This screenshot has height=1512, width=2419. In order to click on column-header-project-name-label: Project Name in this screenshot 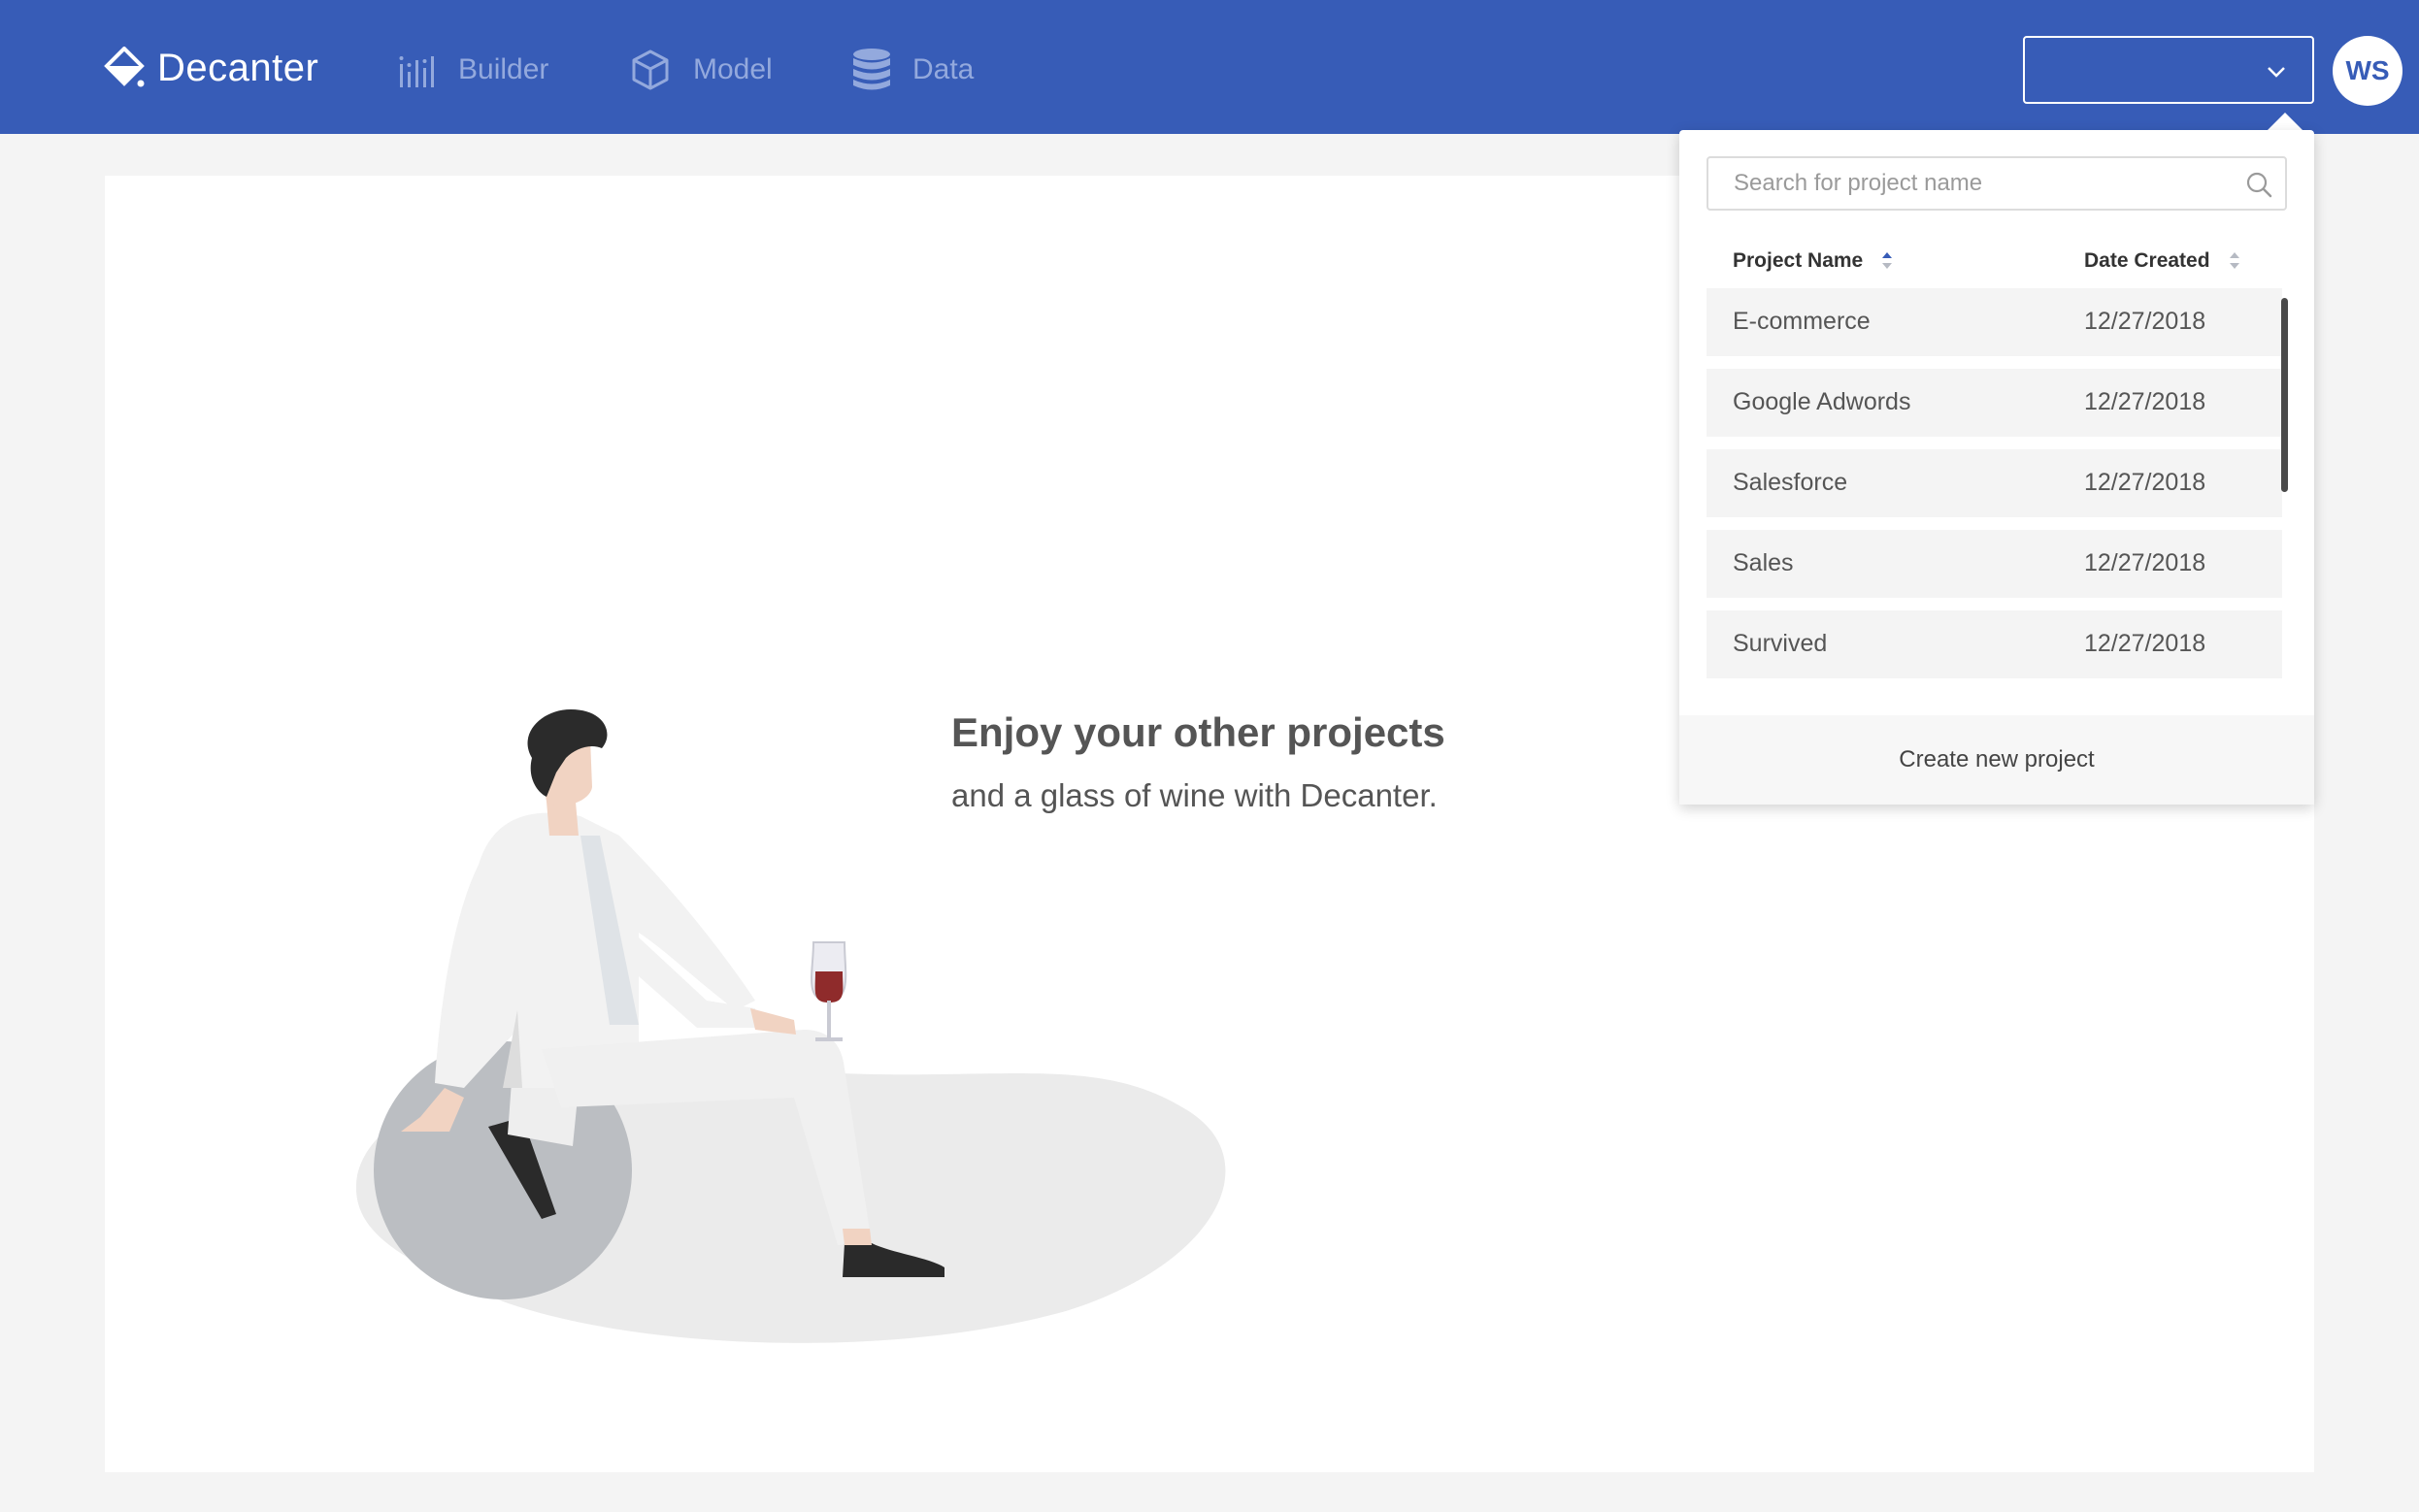, I will do `click(1798, 260)`.